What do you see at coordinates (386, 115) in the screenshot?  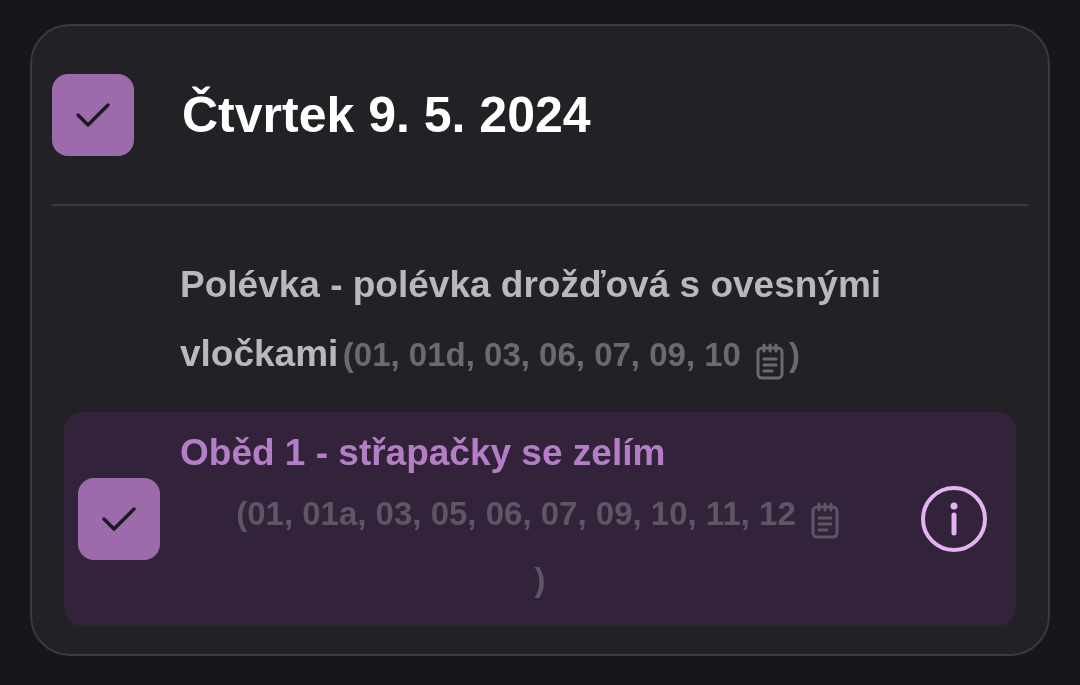 I see `day-title: Čtvrtek 9. 5. 2024` at bounding box center [386, 115].